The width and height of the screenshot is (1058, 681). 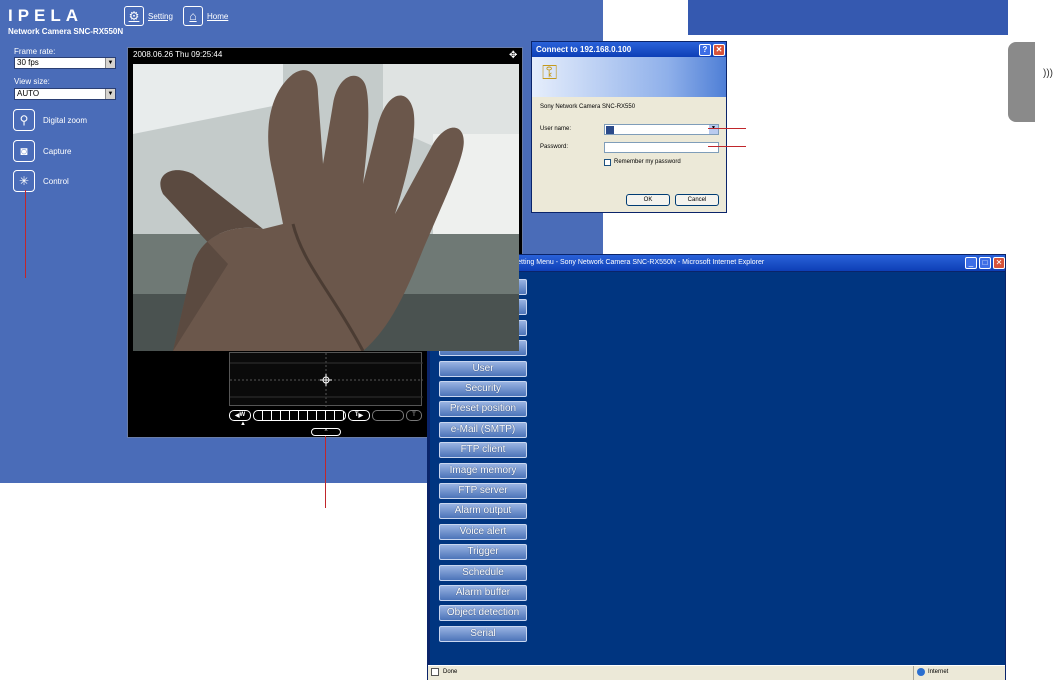 I want to click on ok-button: OK, so click(x=648, y=200).